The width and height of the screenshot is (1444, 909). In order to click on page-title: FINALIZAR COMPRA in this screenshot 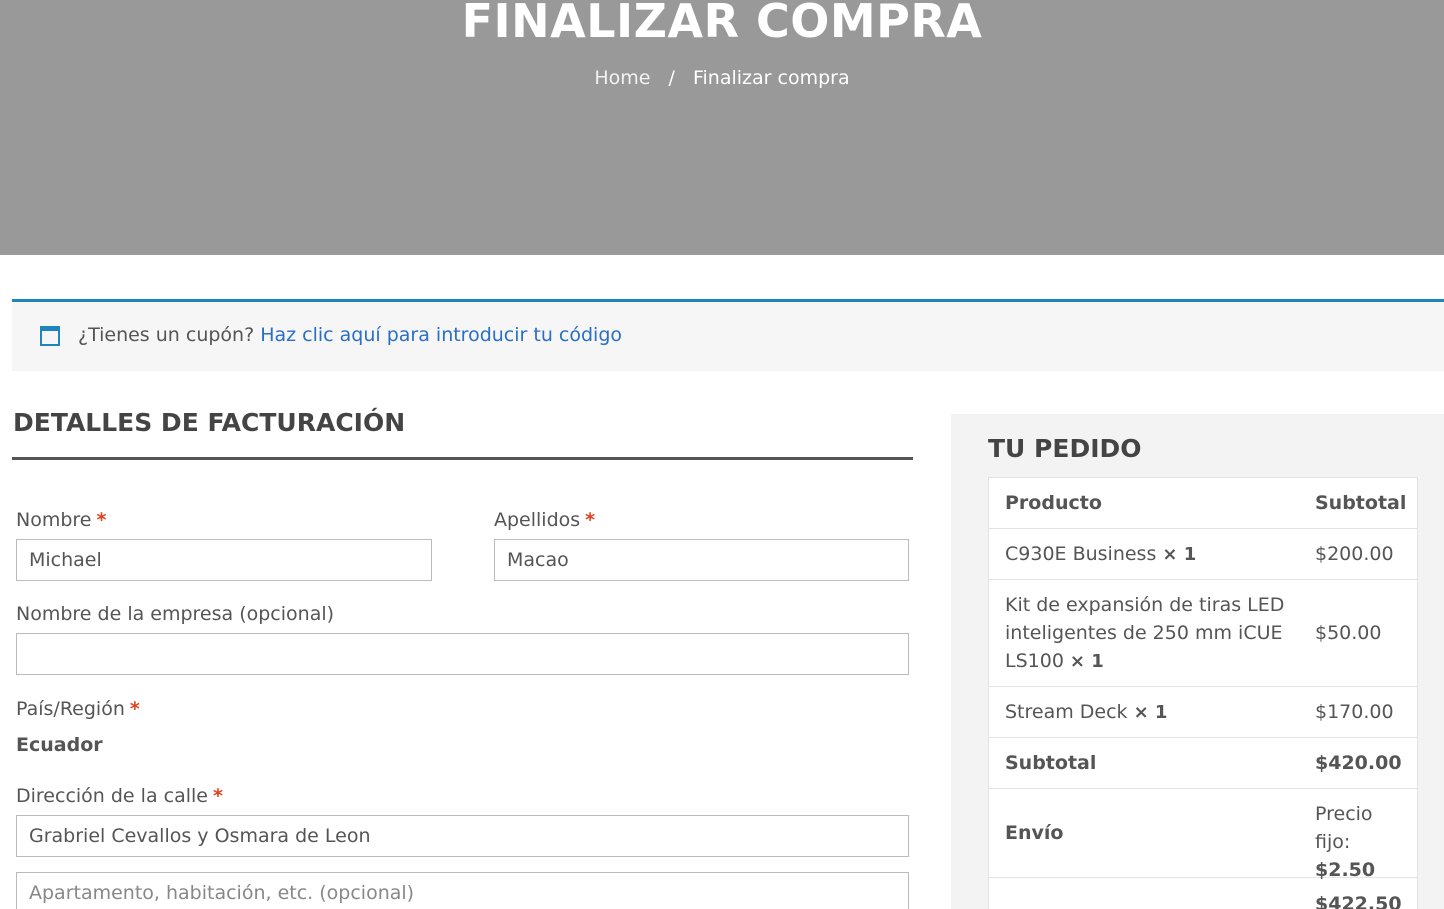, I will do `click(722, 24)`.